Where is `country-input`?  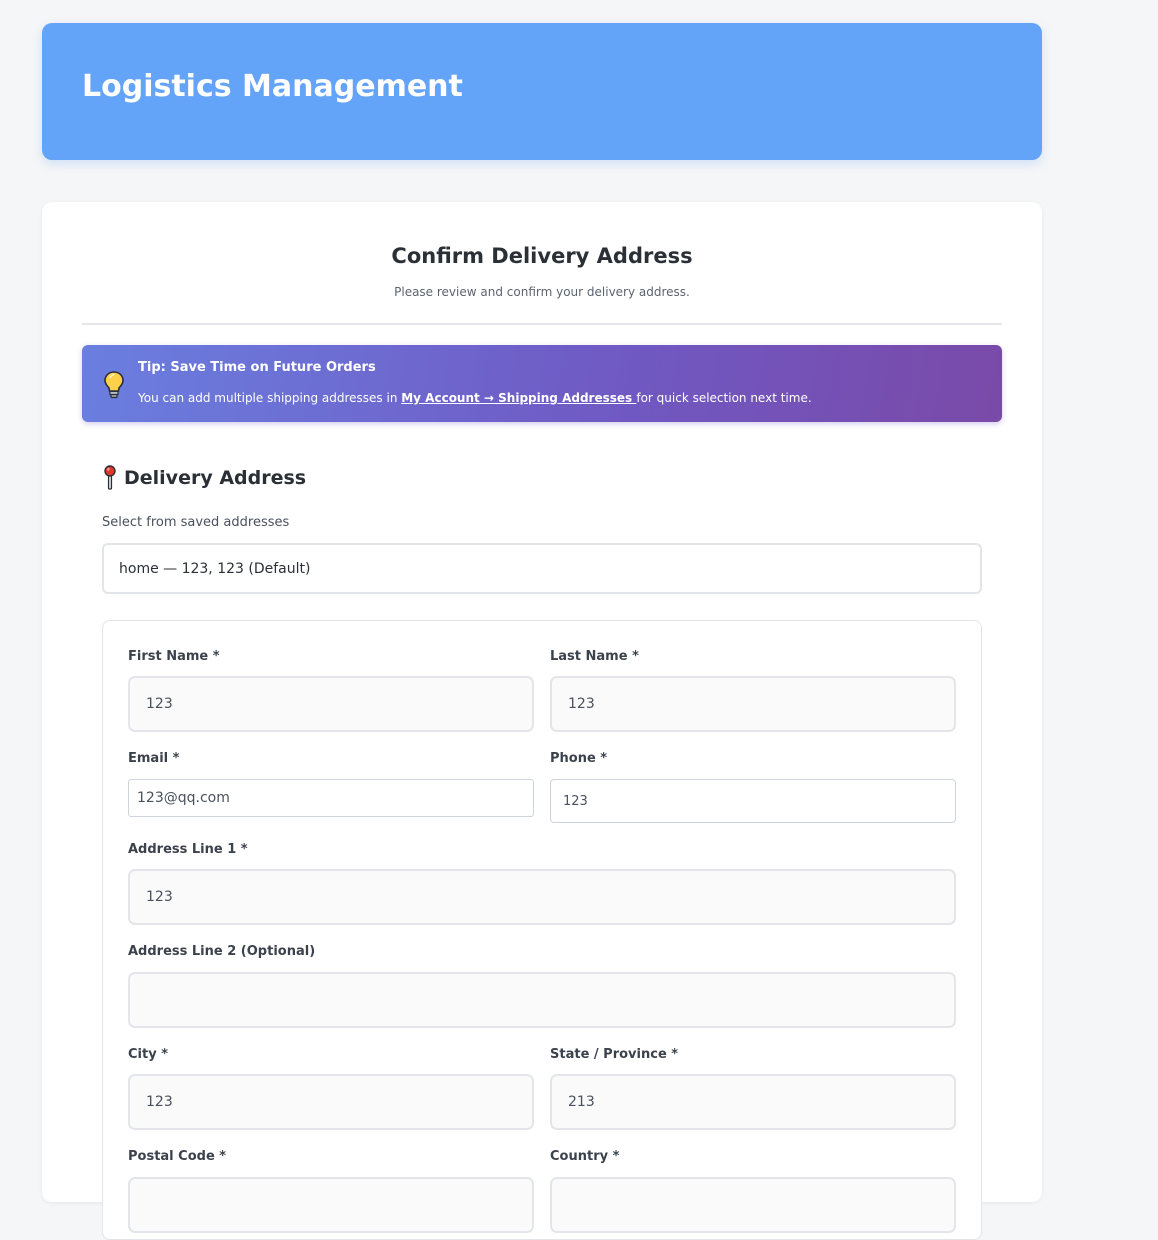
country-input is located at coordinates (753, 1205).